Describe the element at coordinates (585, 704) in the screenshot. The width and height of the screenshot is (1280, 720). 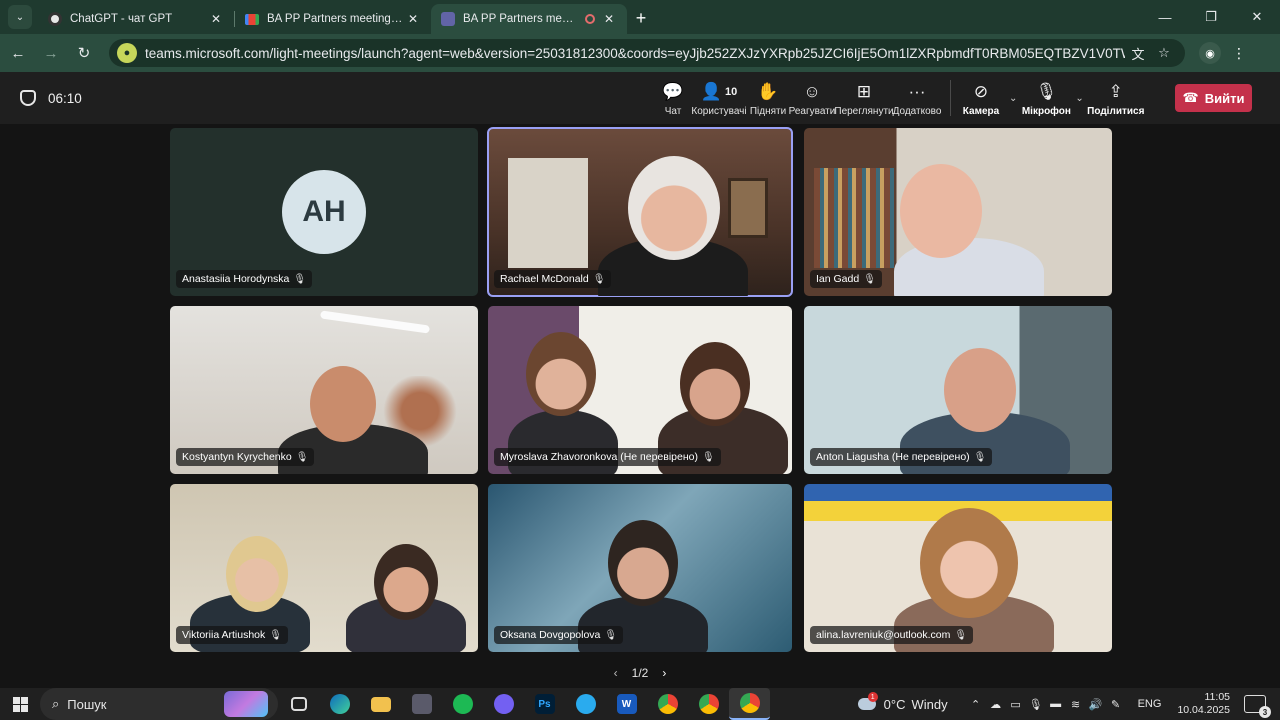
I see `taskbar-app-telegram` at that location.